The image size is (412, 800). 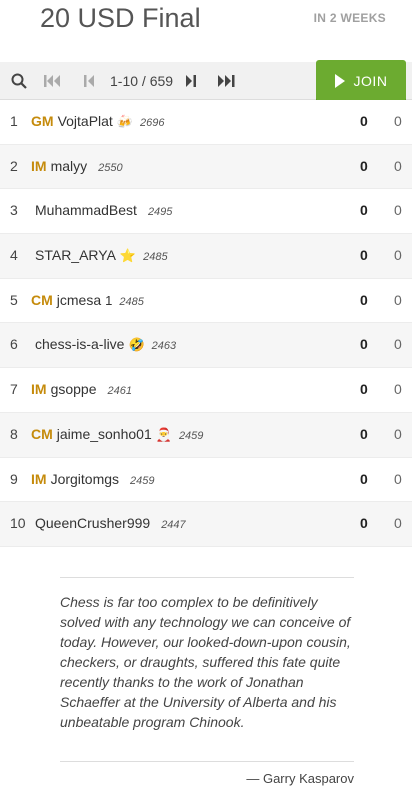 What do you see at coordinates (207, 761) in the screenshot?
I see `quote-divider` at bounding box center [207, 761].